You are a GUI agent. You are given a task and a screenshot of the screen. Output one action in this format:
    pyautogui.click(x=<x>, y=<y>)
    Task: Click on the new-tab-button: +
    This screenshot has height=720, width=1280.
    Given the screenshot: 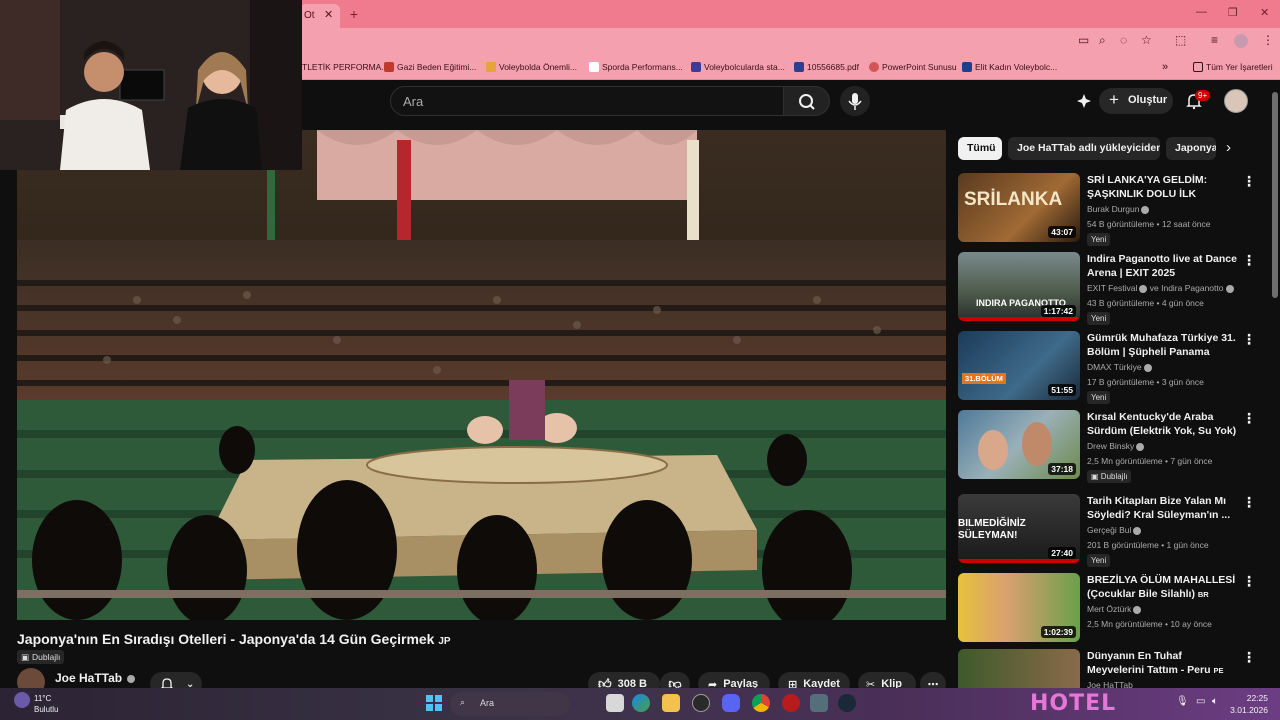 What is the action you would take?
    pyautogui.click(x=354, y=14)
    